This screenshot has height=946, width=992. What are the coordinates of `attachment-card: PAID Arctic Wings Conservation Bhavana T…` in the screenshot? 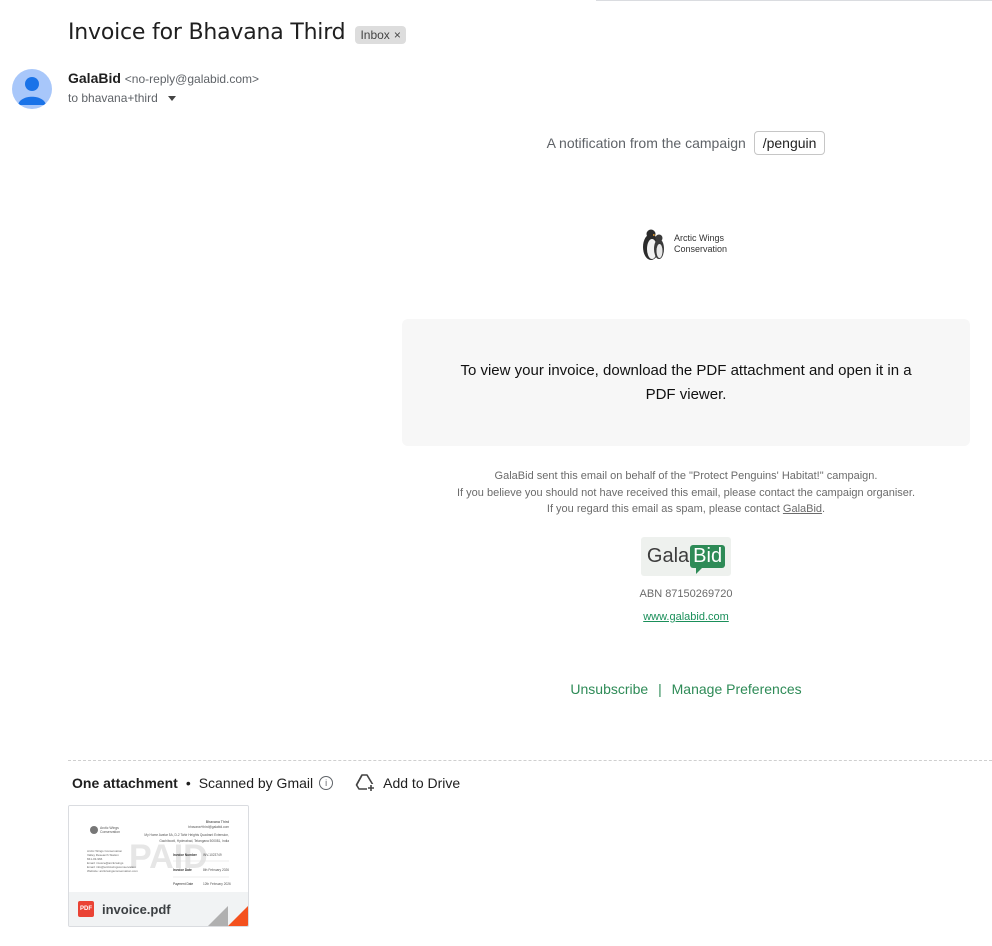 It's located at (158, 866).